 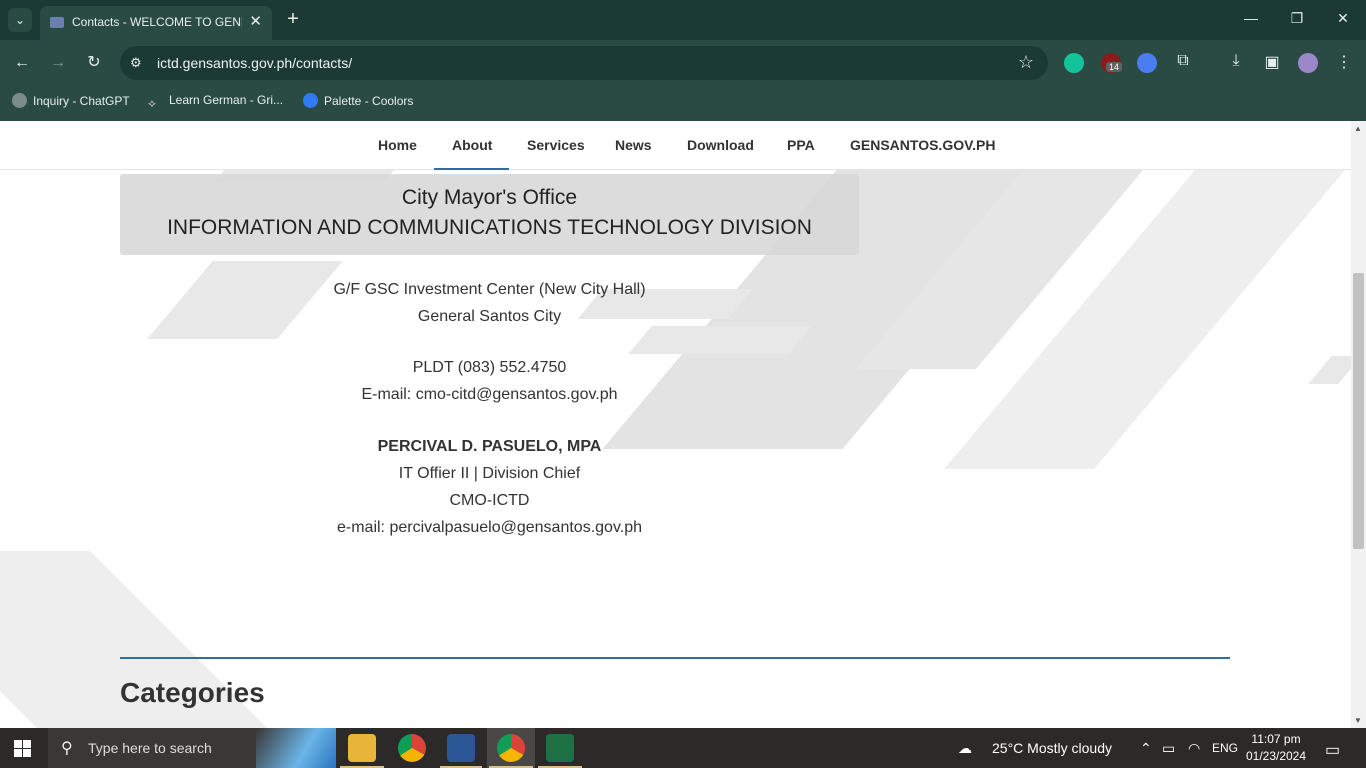 I want to click on chief-name: PERCIVAL D. PASUELO, MPA, so click(x=489, y=446).